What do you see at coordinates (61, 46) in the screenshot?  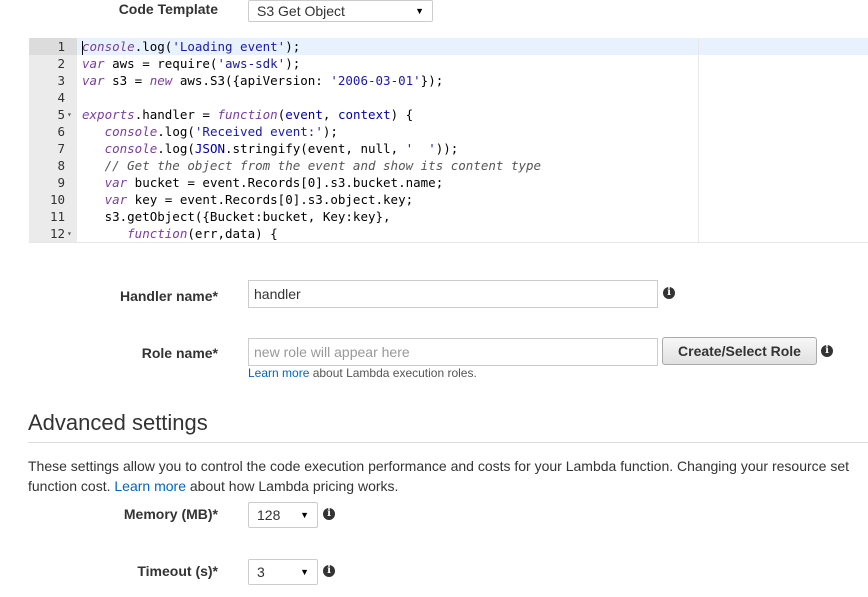 I see `line-number: 1` at bounding box center [61, 46].